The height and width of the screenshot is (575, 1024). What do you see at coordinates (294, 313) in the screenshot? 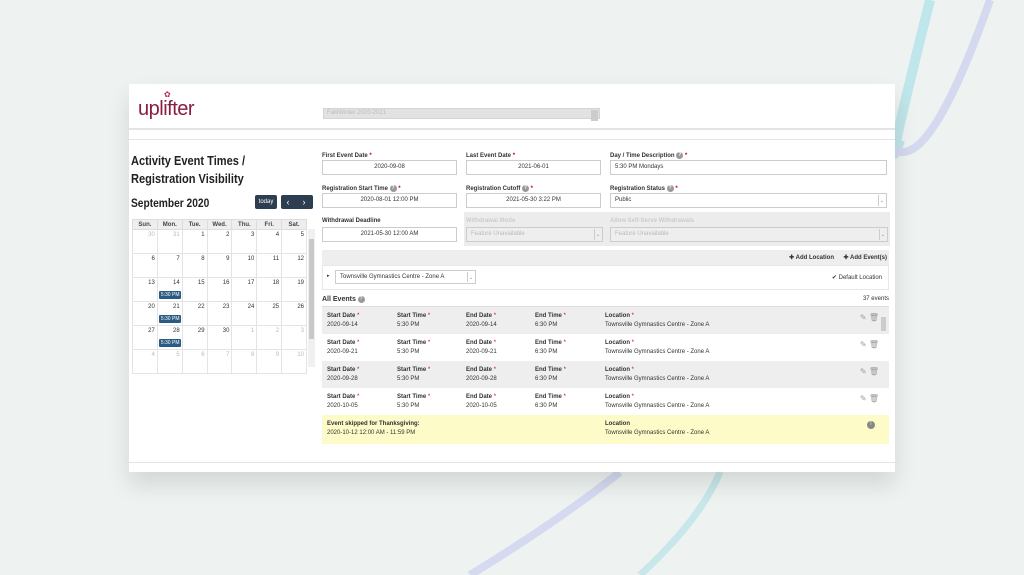
I see `calendar-day: 26` at bounding box center [294, 313].